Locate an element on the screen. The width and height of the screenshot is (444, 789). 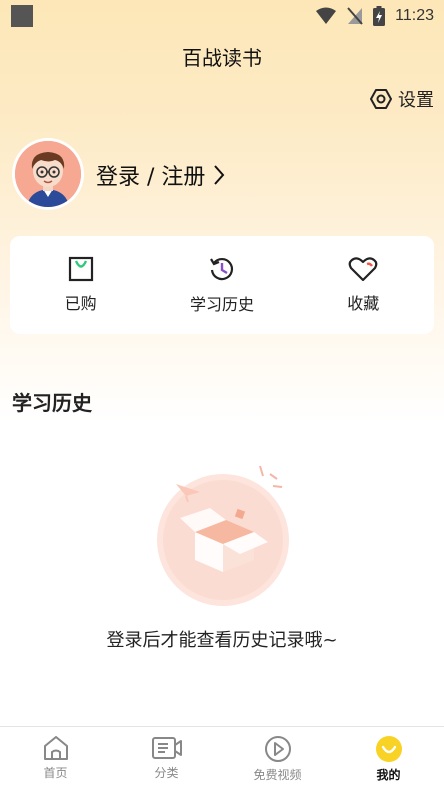
wifi-icon is located at coordinates (326, 15).